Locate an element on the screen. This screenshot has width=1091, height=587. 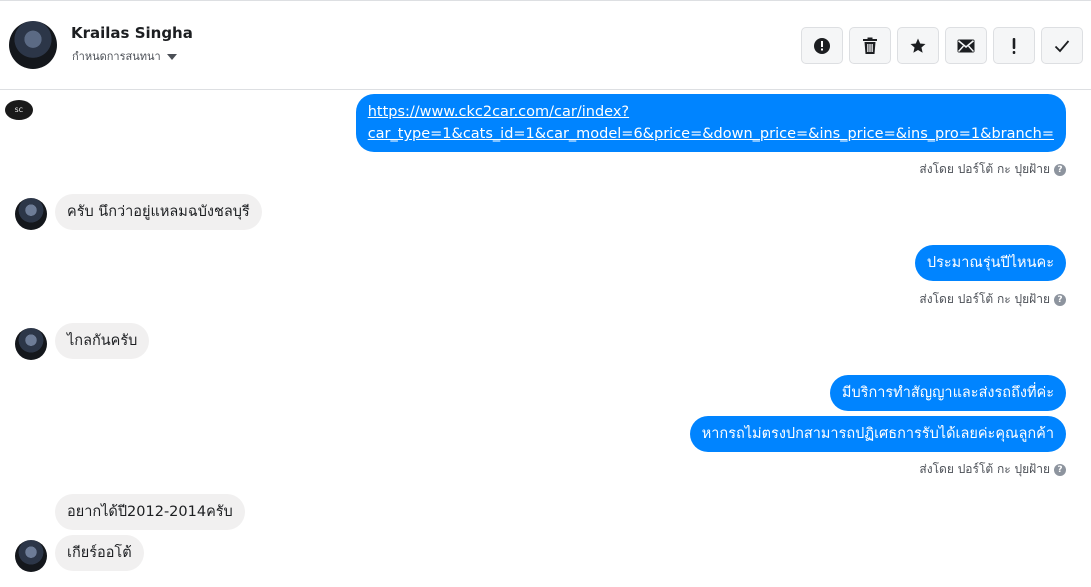
envelope-icon is located at coordinates (966, 45).